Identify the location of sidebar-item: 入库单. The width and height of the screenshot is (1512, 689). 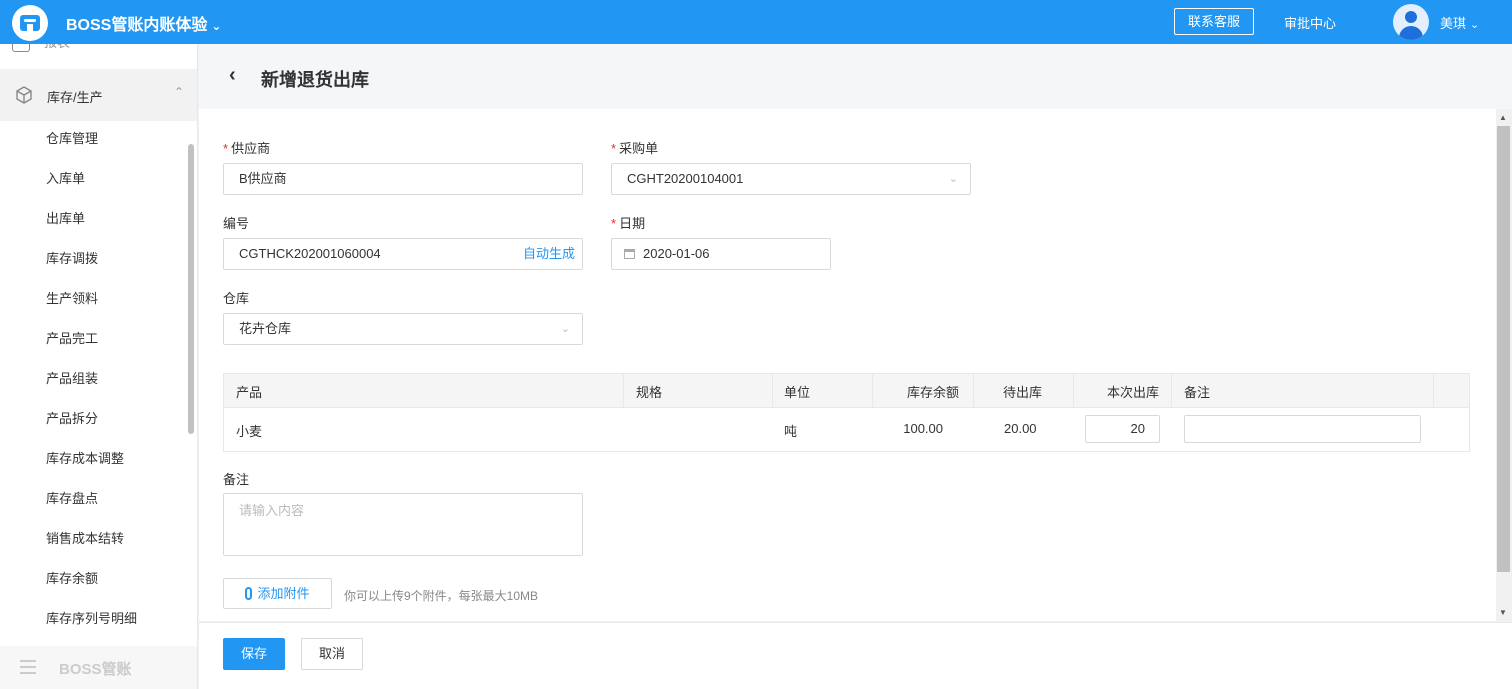
(98, 179).